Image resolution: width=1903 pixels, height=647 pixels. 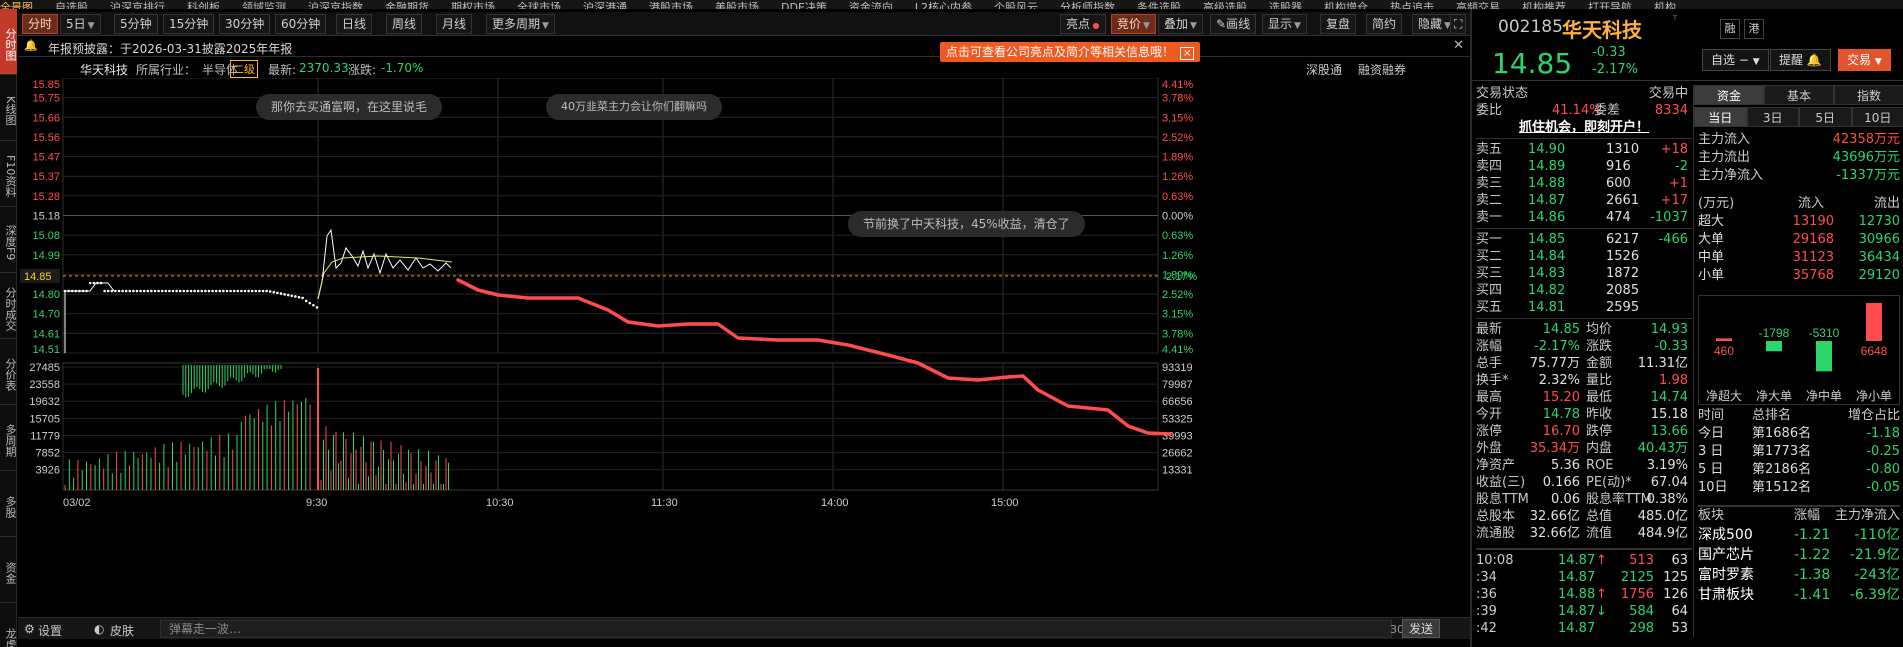 What do you see at coordinates (8, 240) in the screenshot?
I see `left-nav-item: 深度F9` at bounding box center [8, 240].